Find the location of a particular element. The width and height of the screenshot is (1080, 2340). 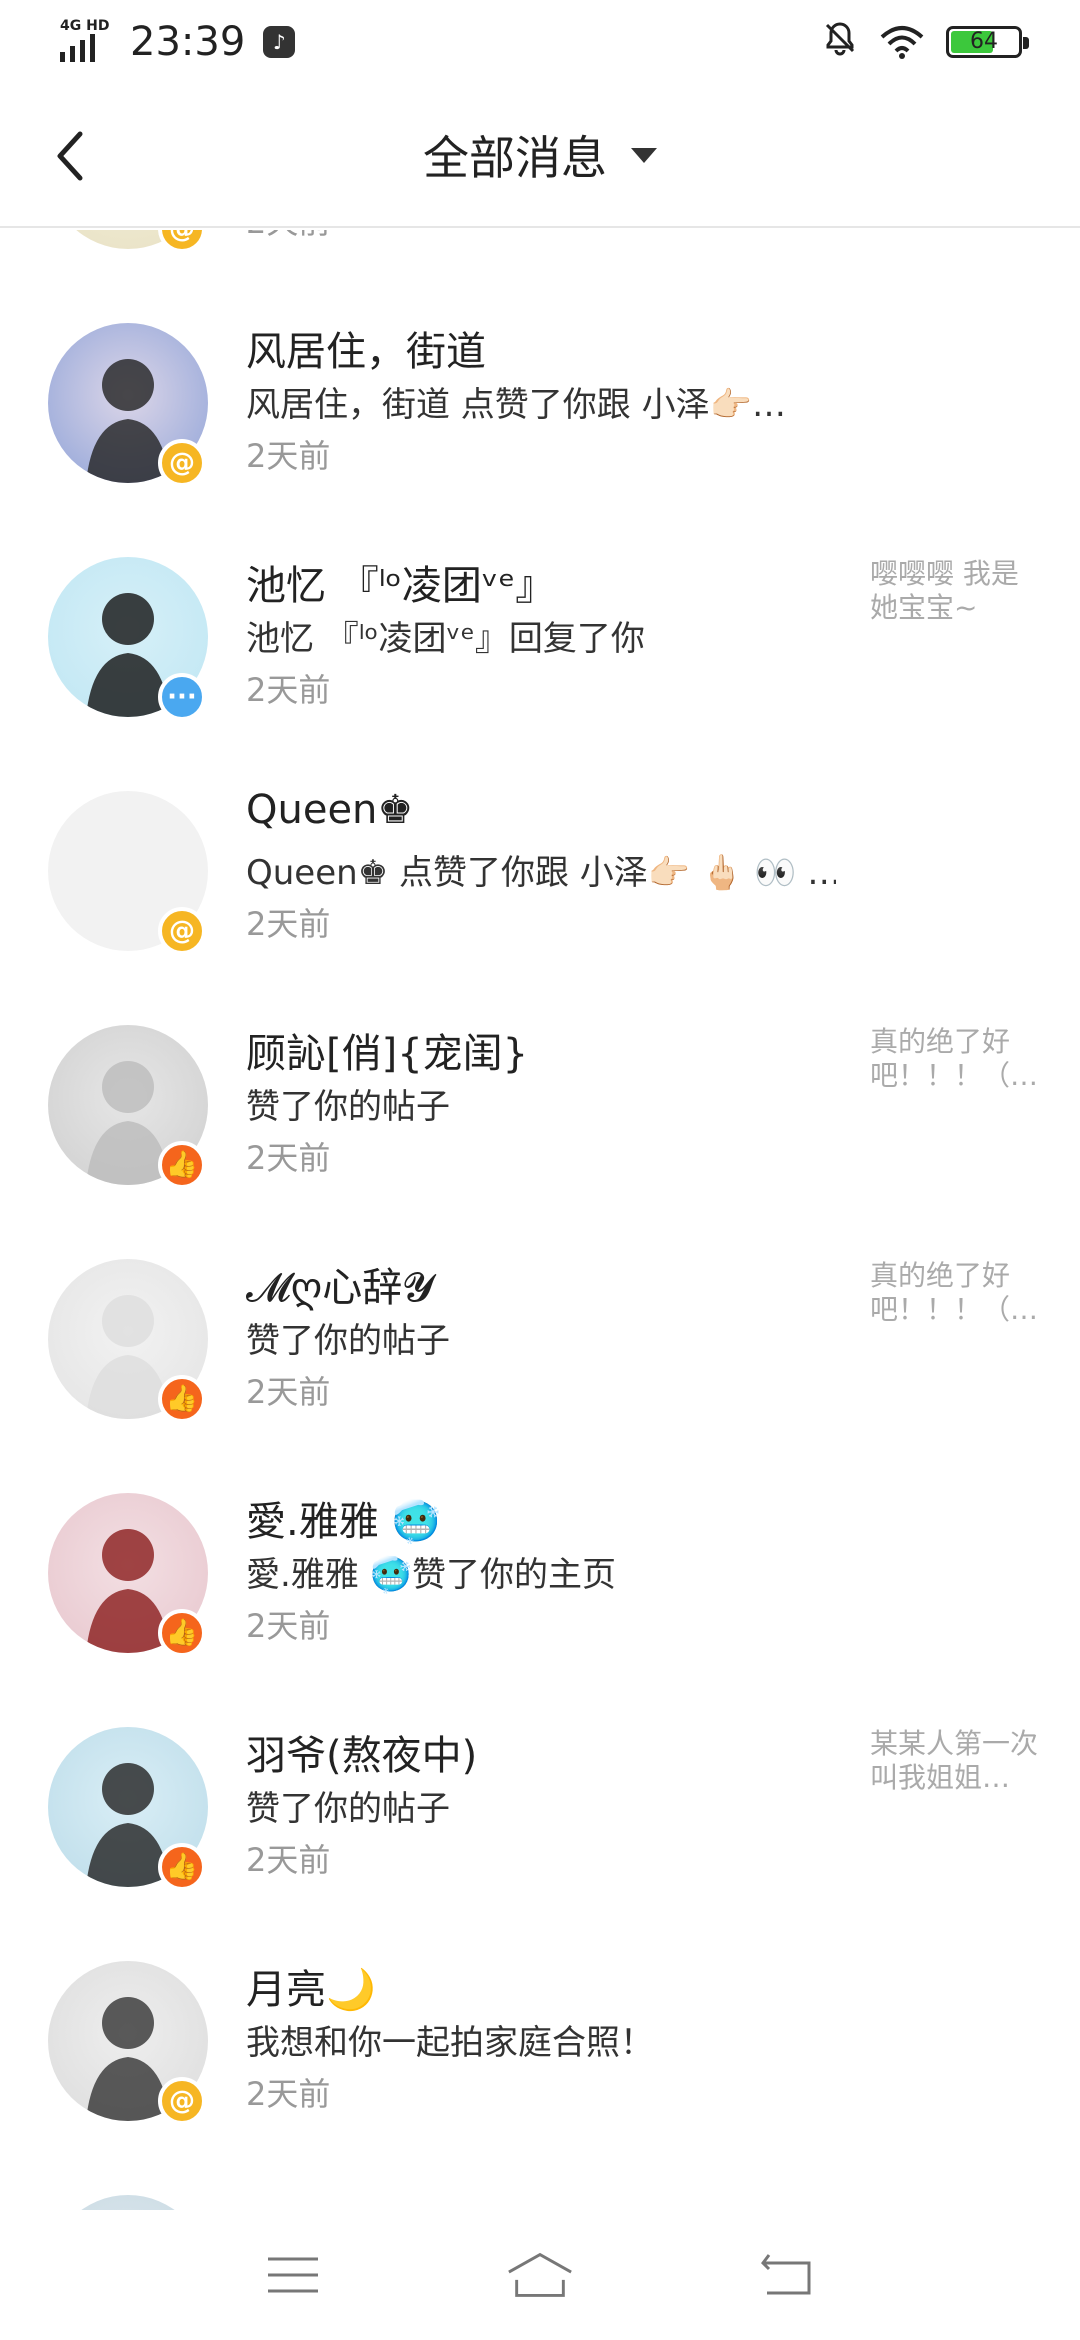

home-icon is located at coordinates (540, 2275).